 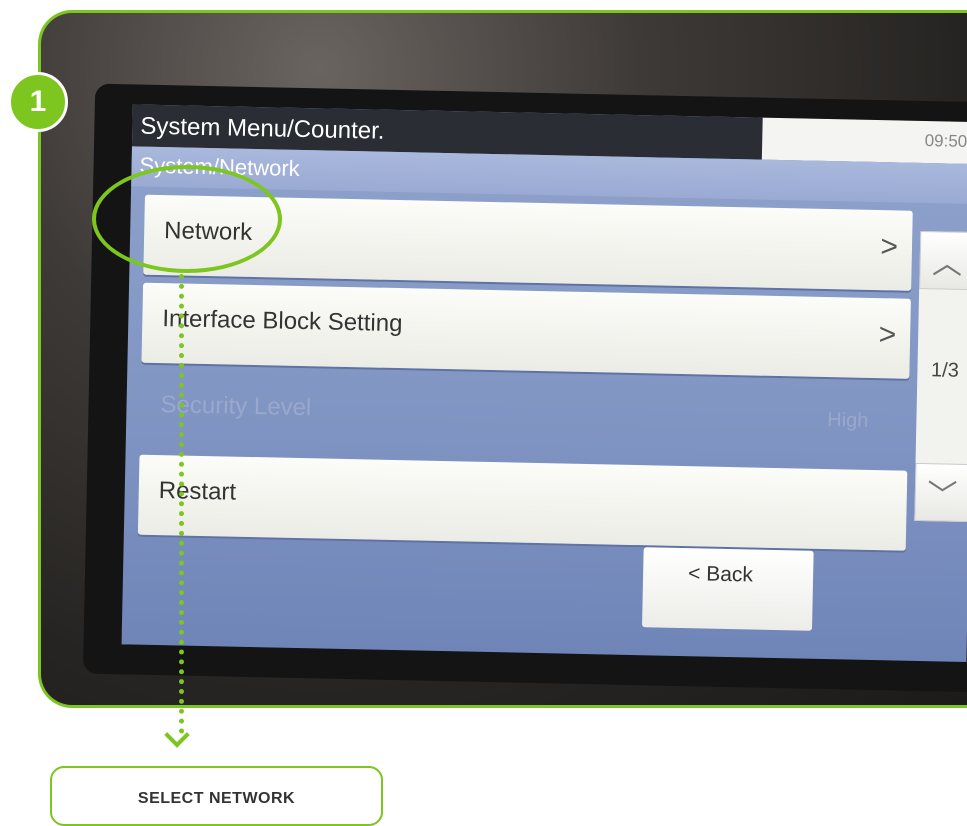 I want to click on page-indicator: 1/3, so click(x=945, y=370).